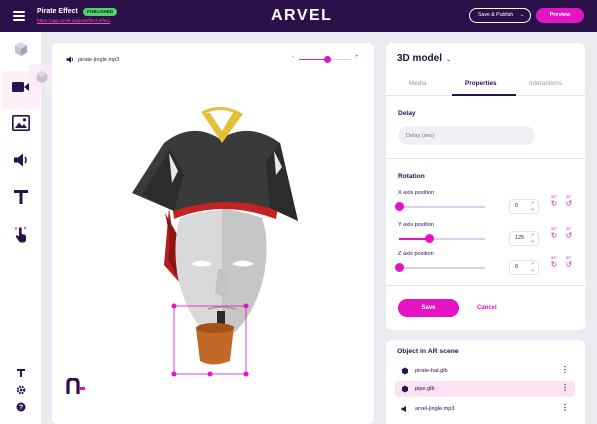 This screenshot has width=597, height=424. Describe the element at coordinates (21, 373) in the screenshot. I see `typography-icon` at that location.